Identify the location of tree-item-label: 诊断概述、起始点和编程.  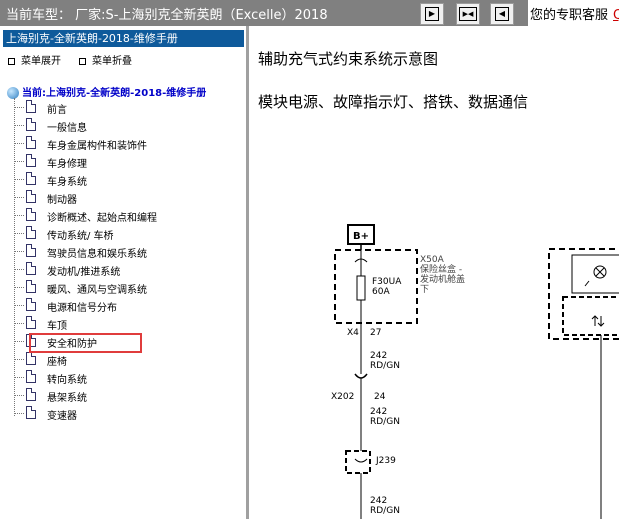
(102, 218).